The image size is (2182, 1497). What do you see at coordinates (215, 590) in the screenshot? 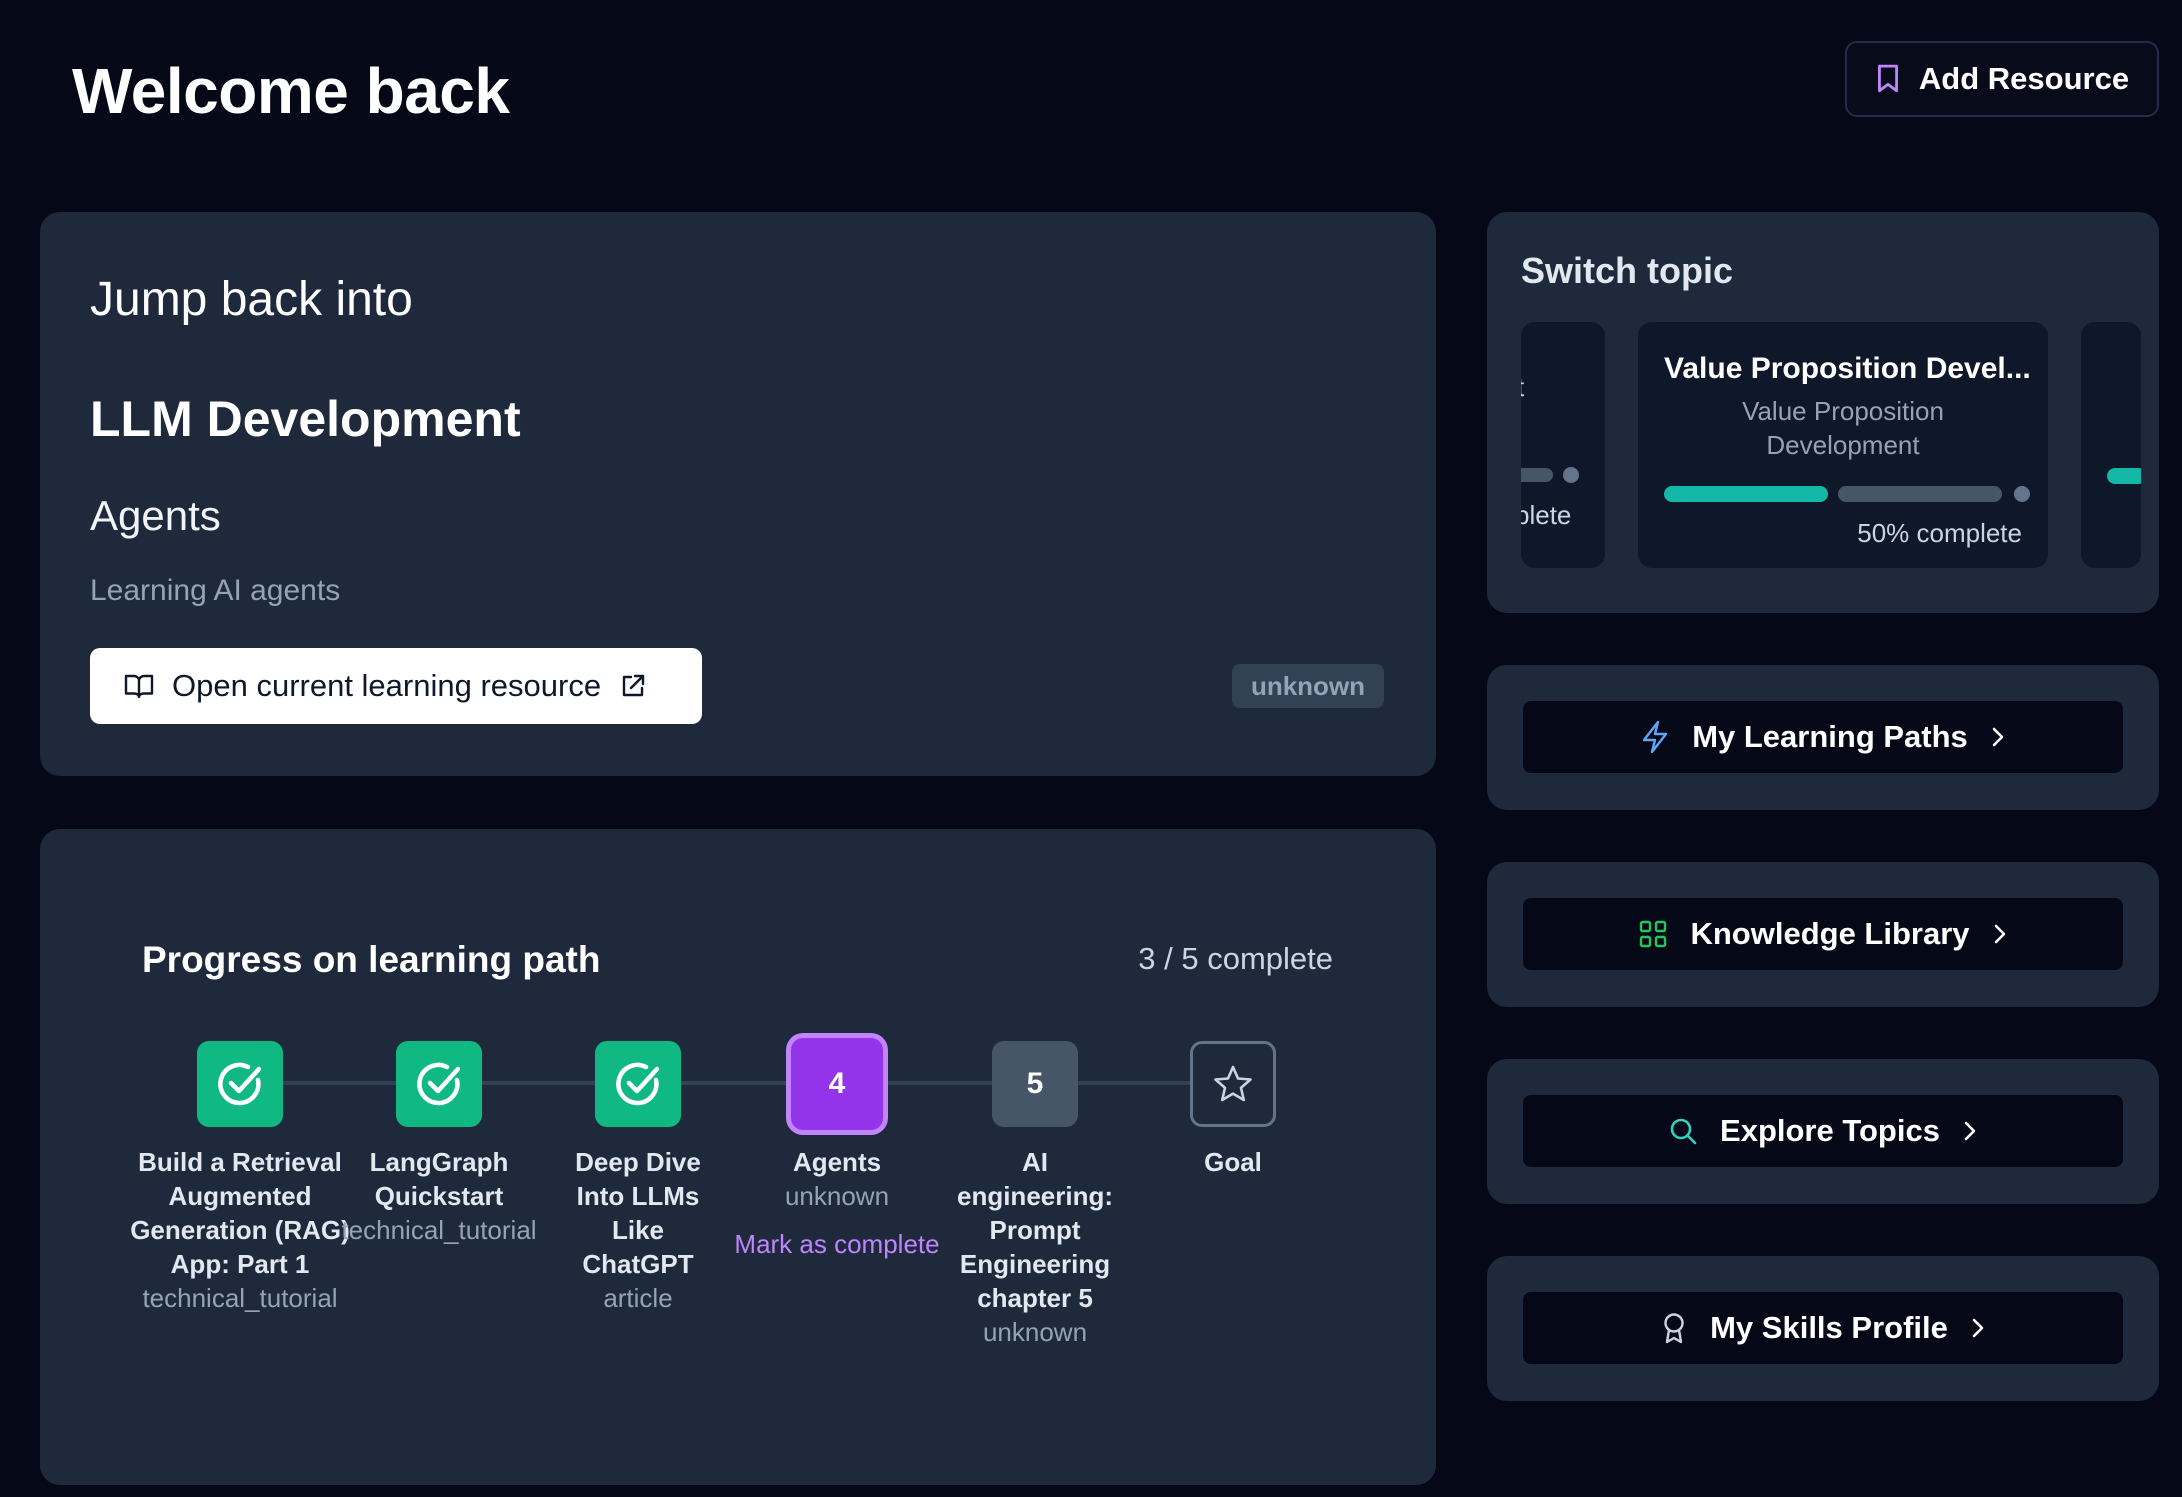
I see `current-description: Learning AI agents` at bounding box center [215, 590].